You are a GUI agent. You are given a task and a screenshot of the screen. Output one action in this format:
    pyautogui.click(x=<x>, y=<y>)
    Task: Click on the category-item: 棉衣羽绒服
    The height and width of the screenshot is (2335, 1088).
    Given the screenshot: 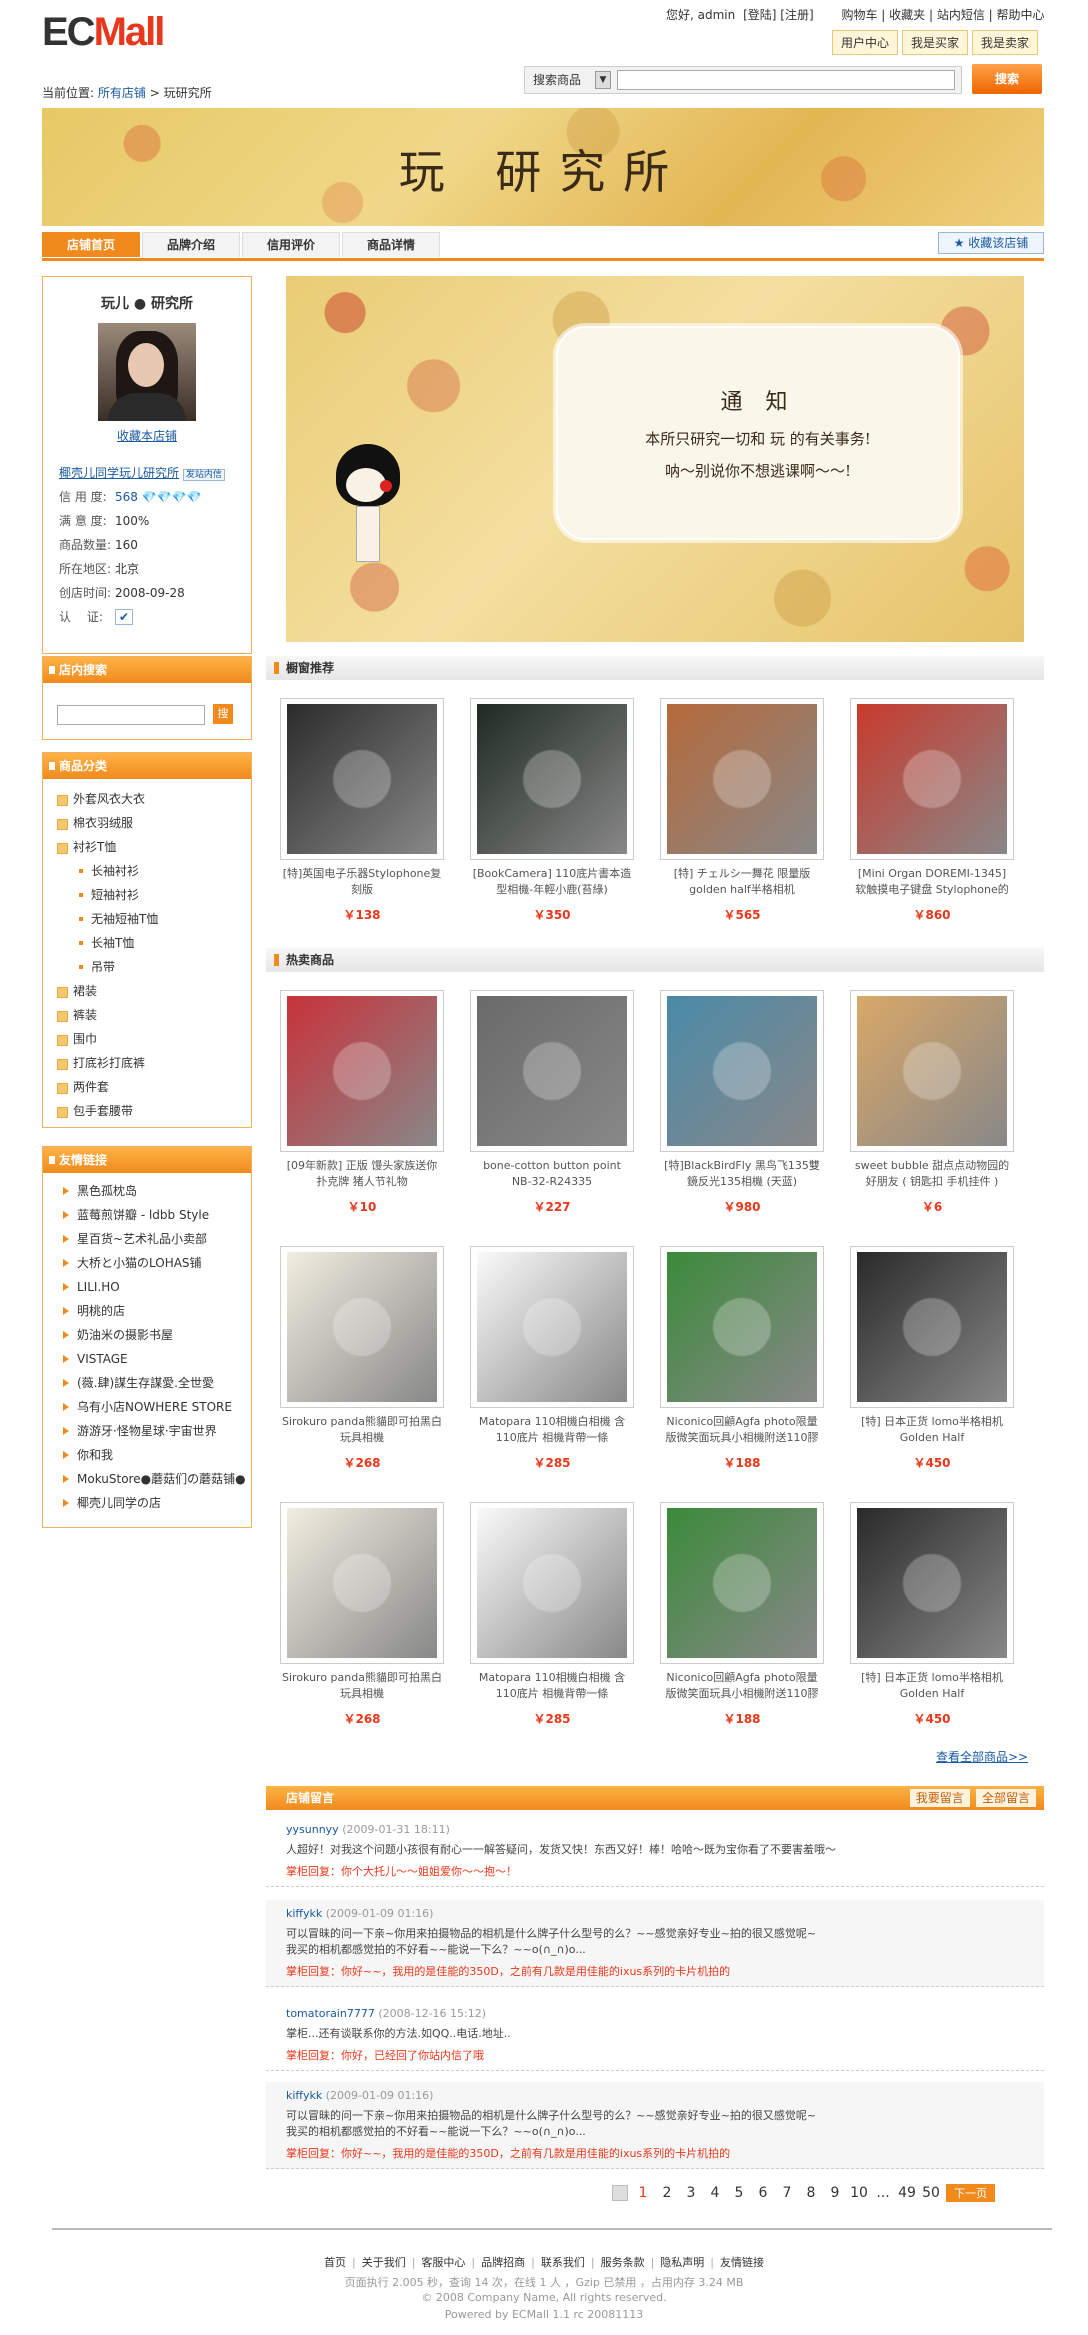 What is the action you would take?
    pyautogui.click(x=147, y=823)
    